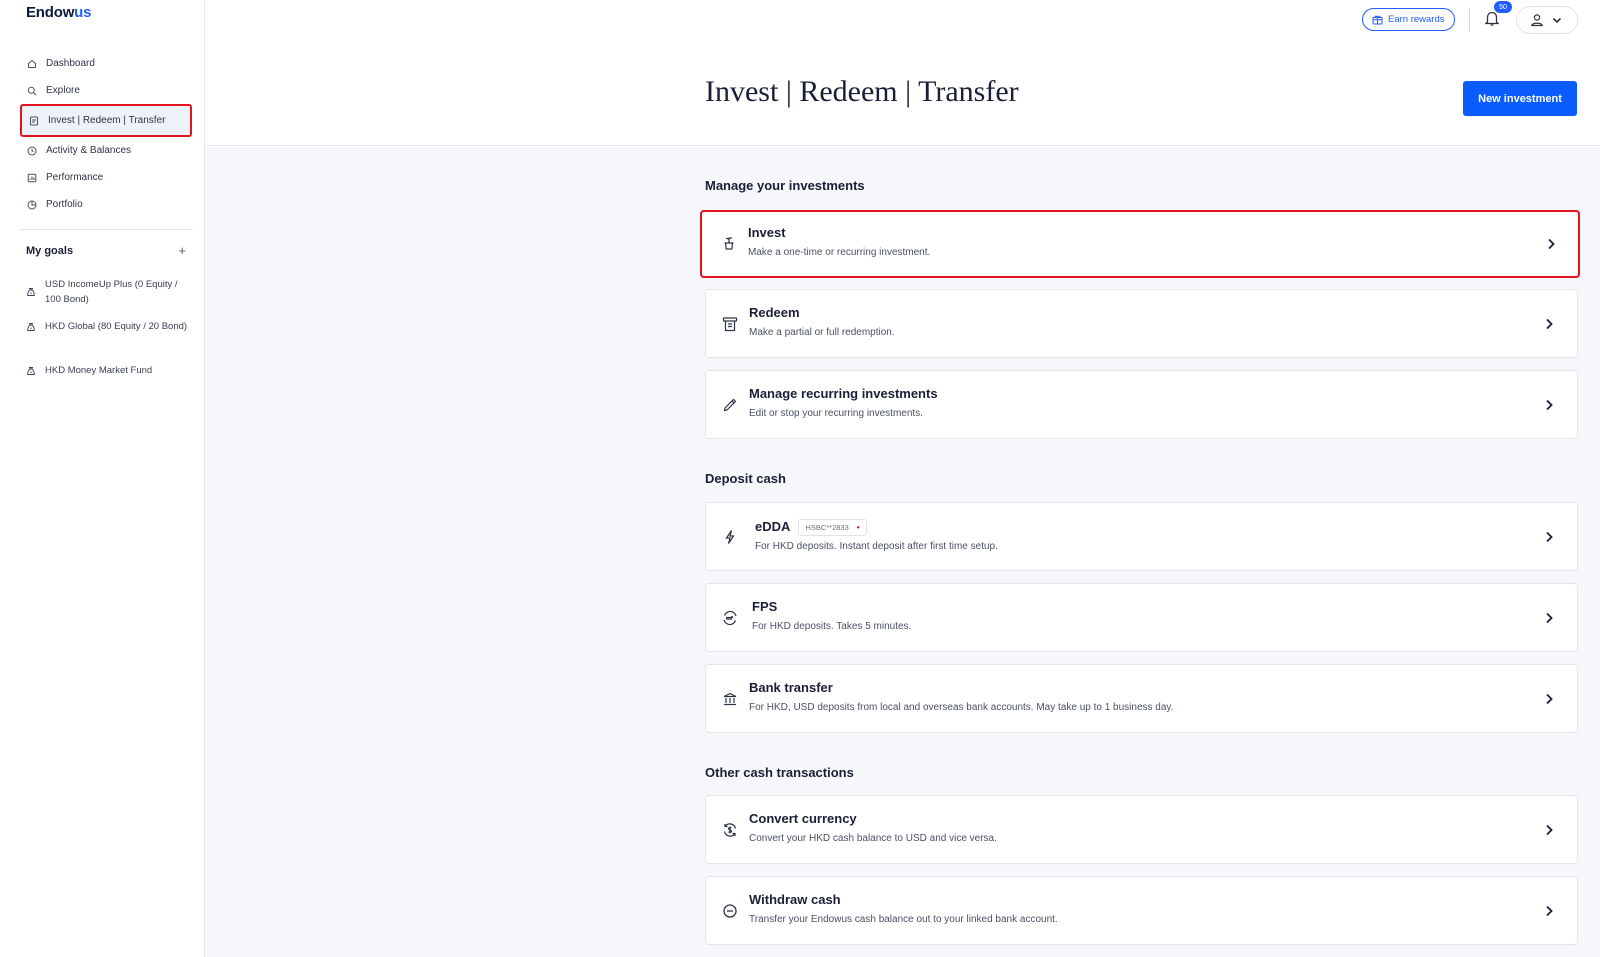 The image size is (1600, 957). What do you see at coordinates (32, 64) in the screenshot?
I see `home-icon` at bounding box center [32, 64].